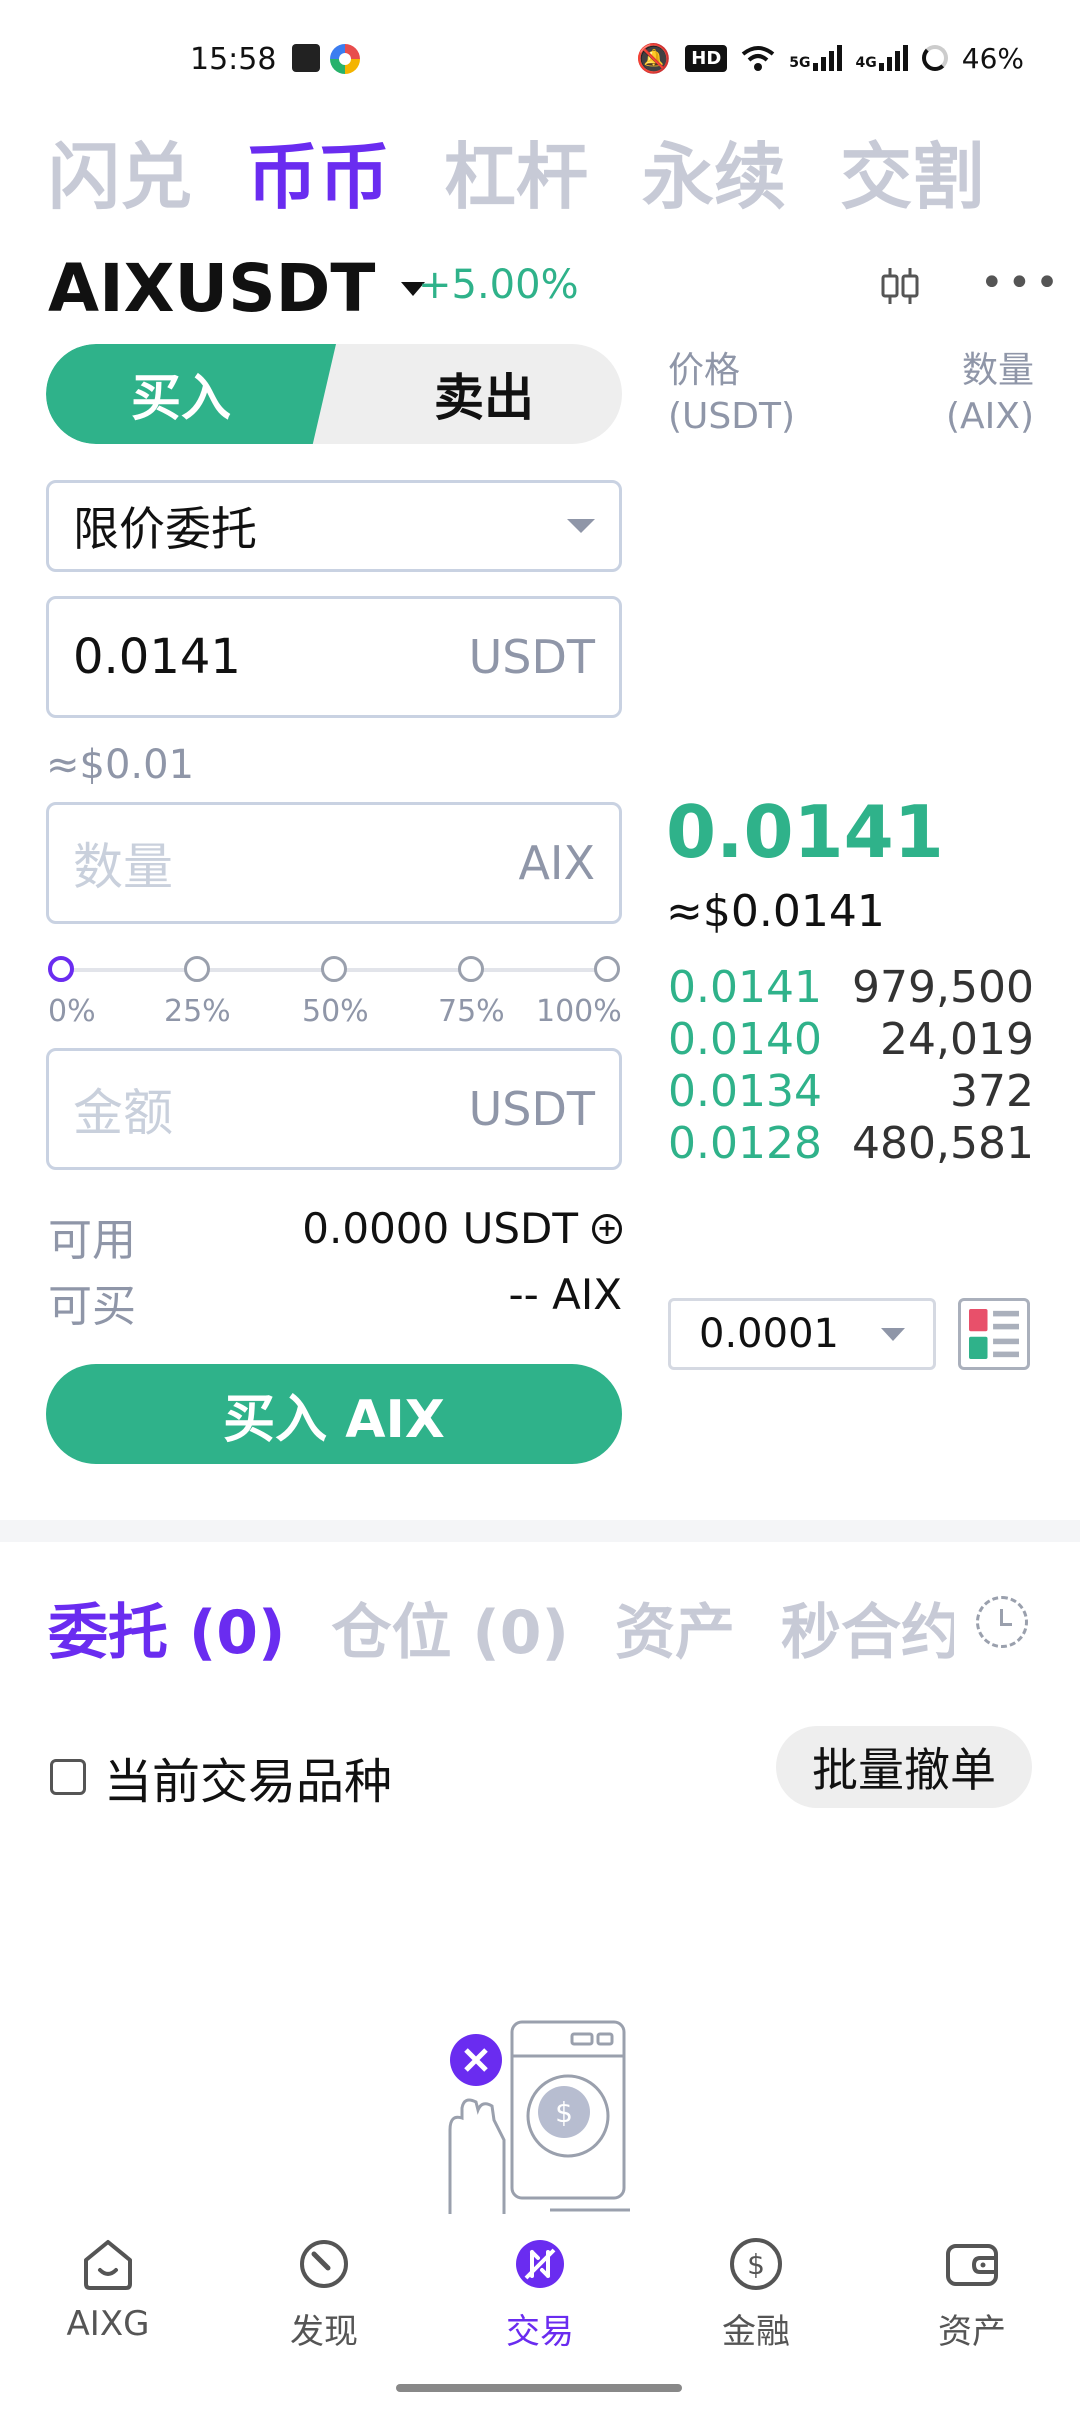 This screenshot has height=2412, width=1080. Describe the element at coordinates (904, 1767) in the screenshot. I see `batch-cancel-button: 批量撤单` at that location.